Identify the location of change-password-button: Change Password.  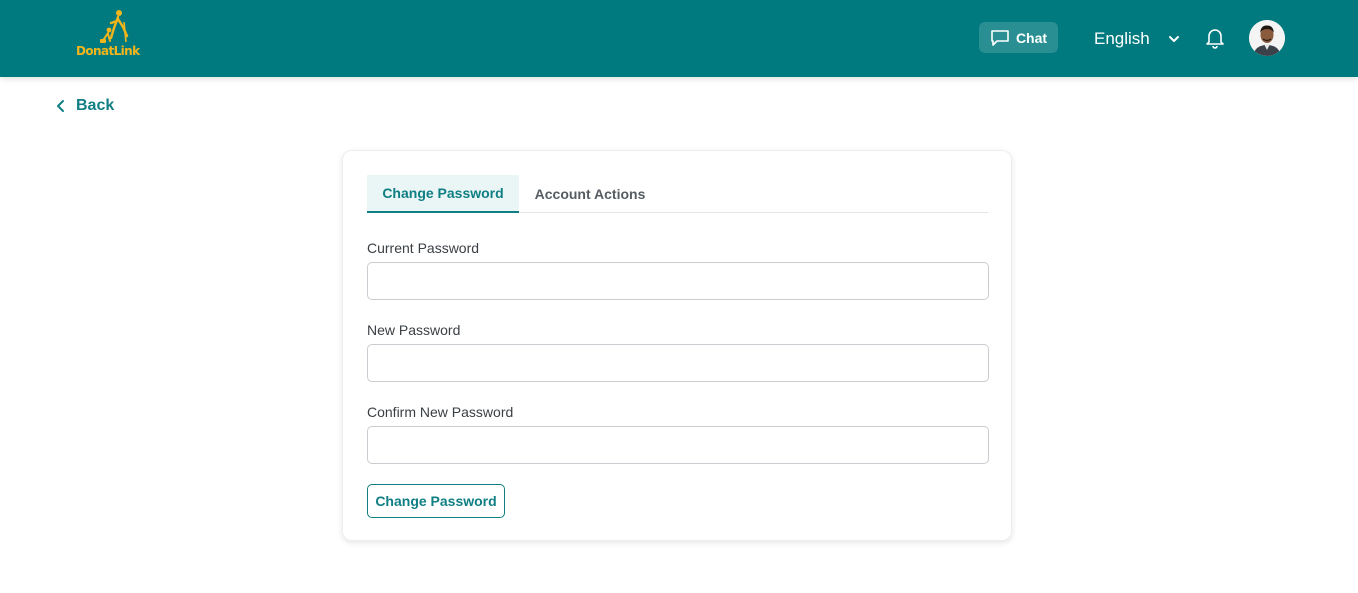
(436, 501).